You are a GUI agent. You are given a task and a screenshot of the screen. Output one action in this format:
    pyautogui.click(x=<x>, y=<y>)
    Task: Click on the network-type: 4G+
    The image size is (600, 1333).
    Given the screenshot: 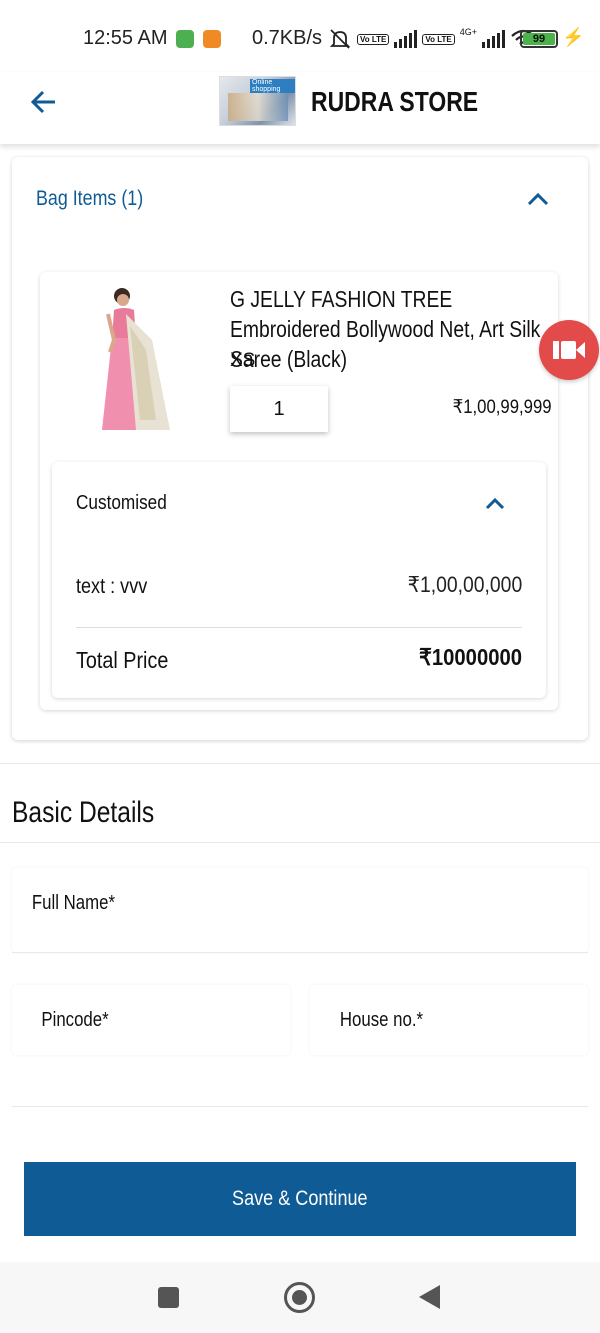 What is the action you would take?
    pyautogui.click(x=468, y=32)
    